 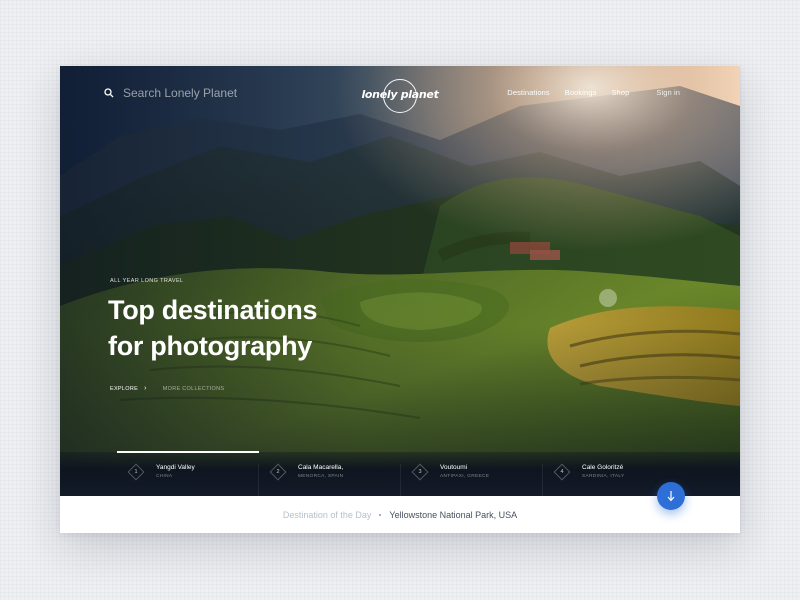 I want to click on destination-number-badge: 4, so click(x=562, y=472).